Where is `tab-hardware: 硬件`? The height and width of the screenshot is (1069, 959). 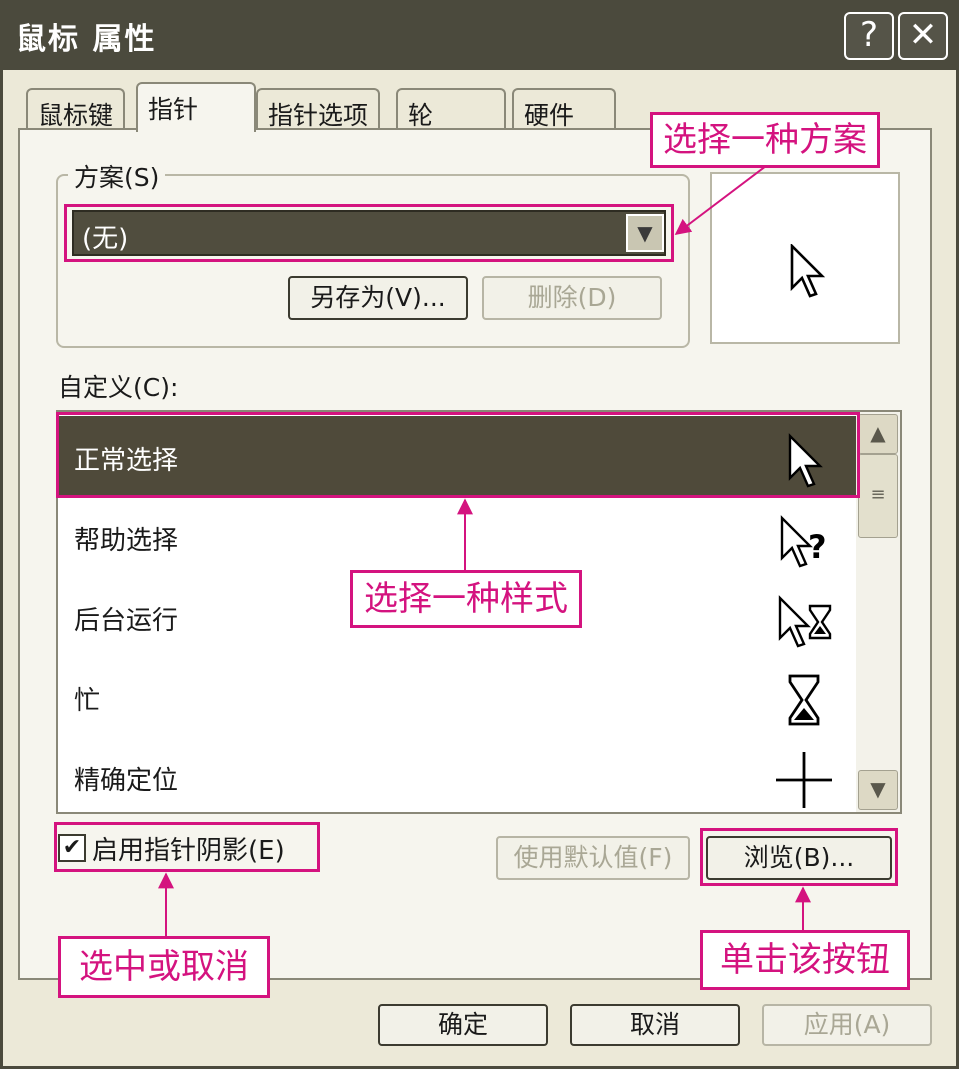 tab-hardware: 硬件 is located at coordinates (564, 109).